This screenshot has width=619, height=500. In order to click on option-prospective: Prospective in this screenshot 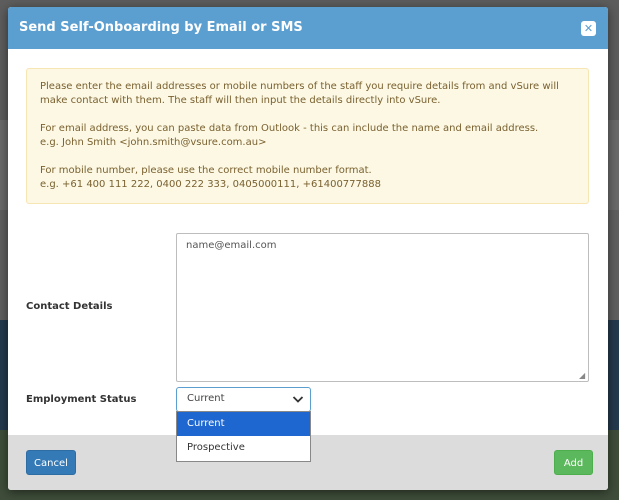, I will do `click(243, 448)`.